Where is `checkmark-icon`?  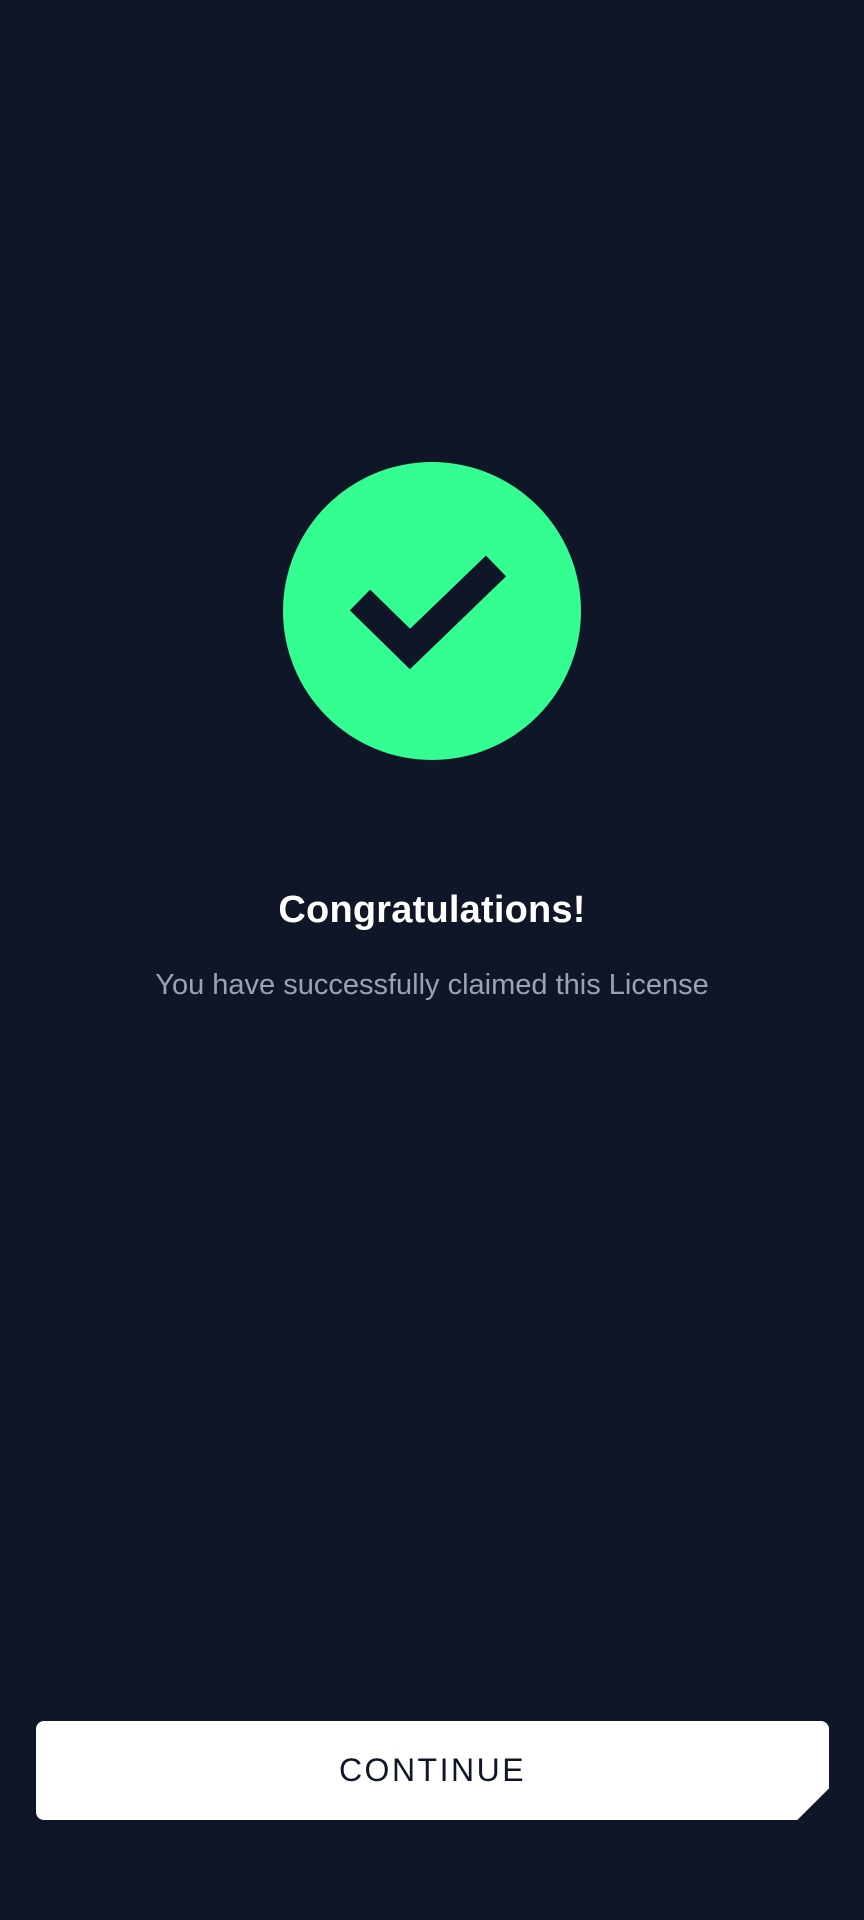
checkmark-icon is located at coordinates (428, 612).